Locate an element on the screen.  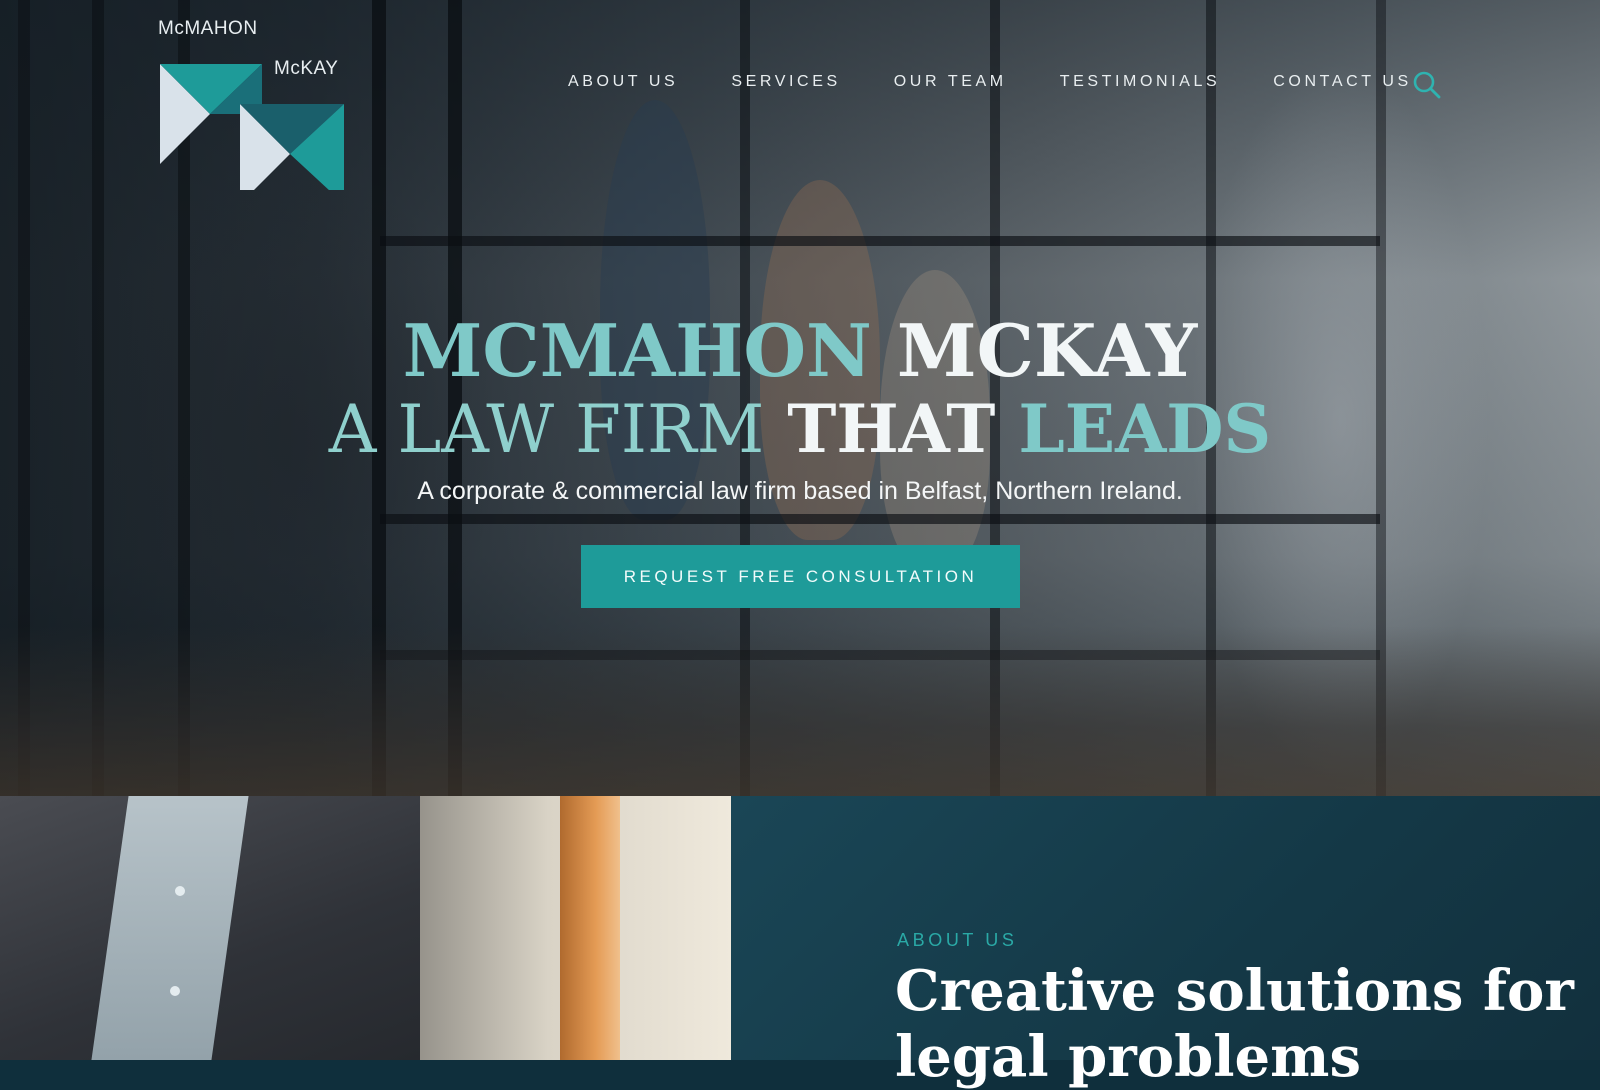
about-heading: Creative solutions for legal problems is located at coordinates (1234, 1024).